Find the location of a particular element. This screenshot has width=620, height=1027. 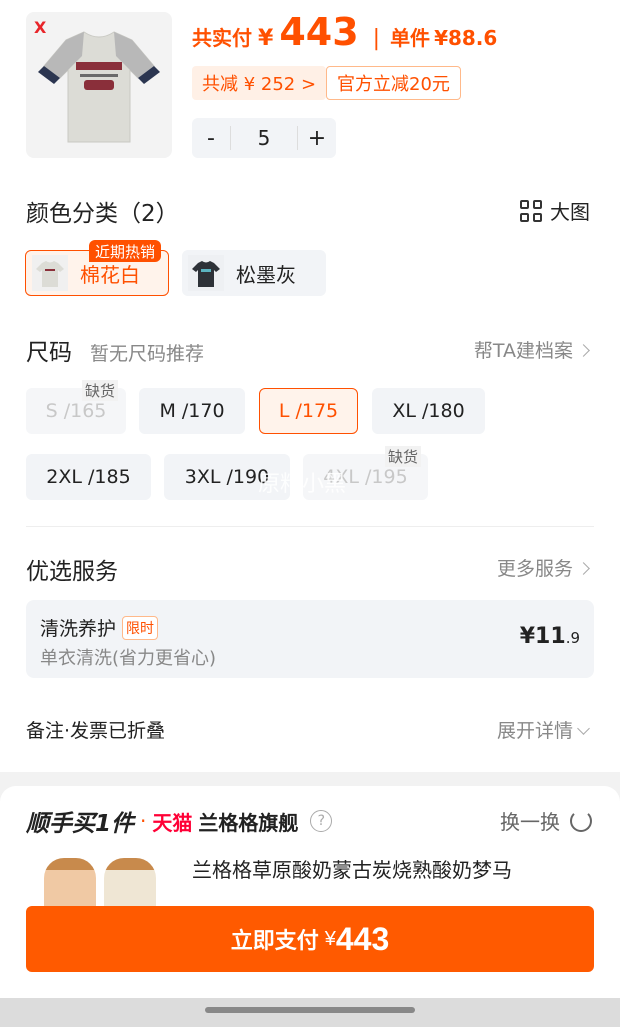

currency-symbol: ¥ is located at coordinates (266, 38).